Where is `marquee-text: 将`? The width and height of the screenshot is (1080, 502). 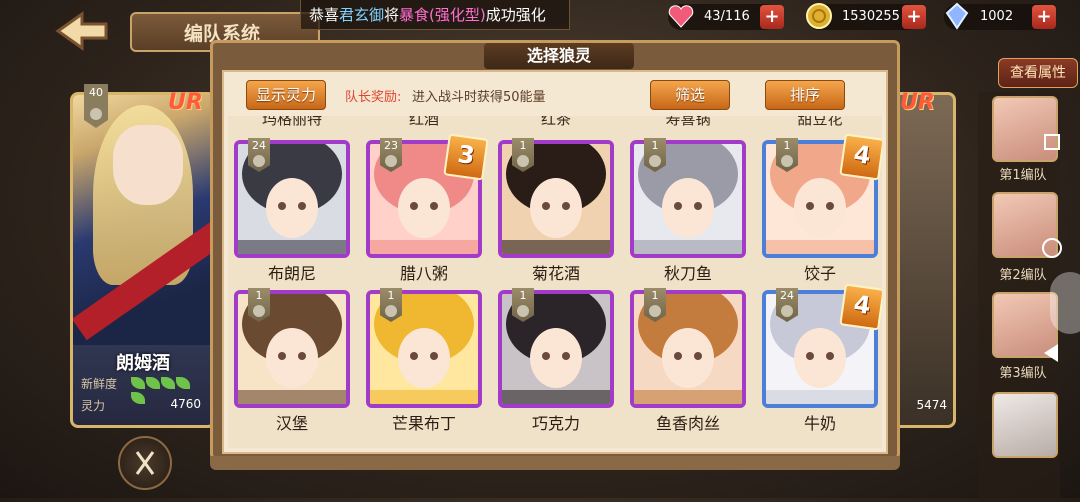 marquee-text: 将 is located at coordinates (392, 15).